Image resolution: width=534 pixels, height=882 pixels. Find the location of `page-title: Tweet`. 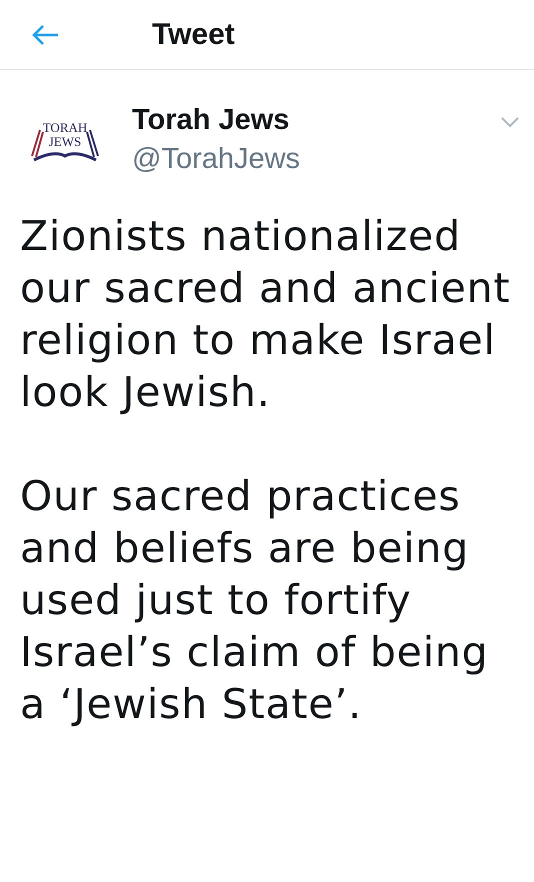

page-title: Tweet is located at coordinates (193, 35).